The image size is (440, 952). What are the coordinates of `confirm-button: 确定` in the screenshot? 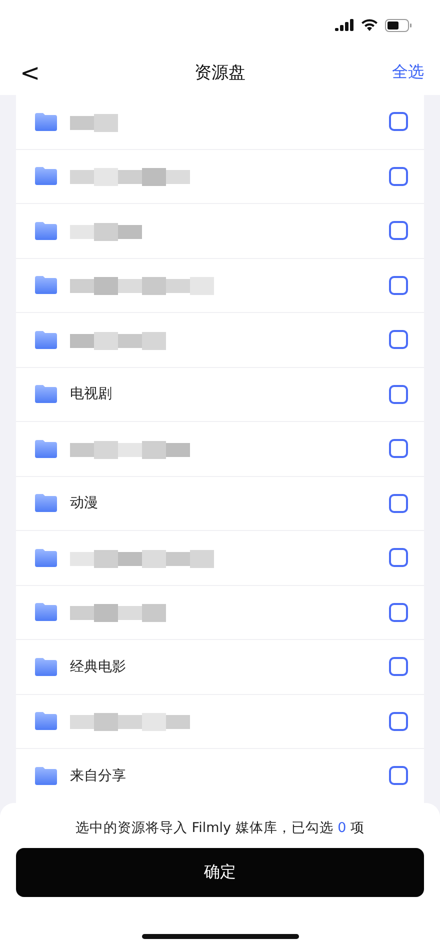 It's located at (220, 872).